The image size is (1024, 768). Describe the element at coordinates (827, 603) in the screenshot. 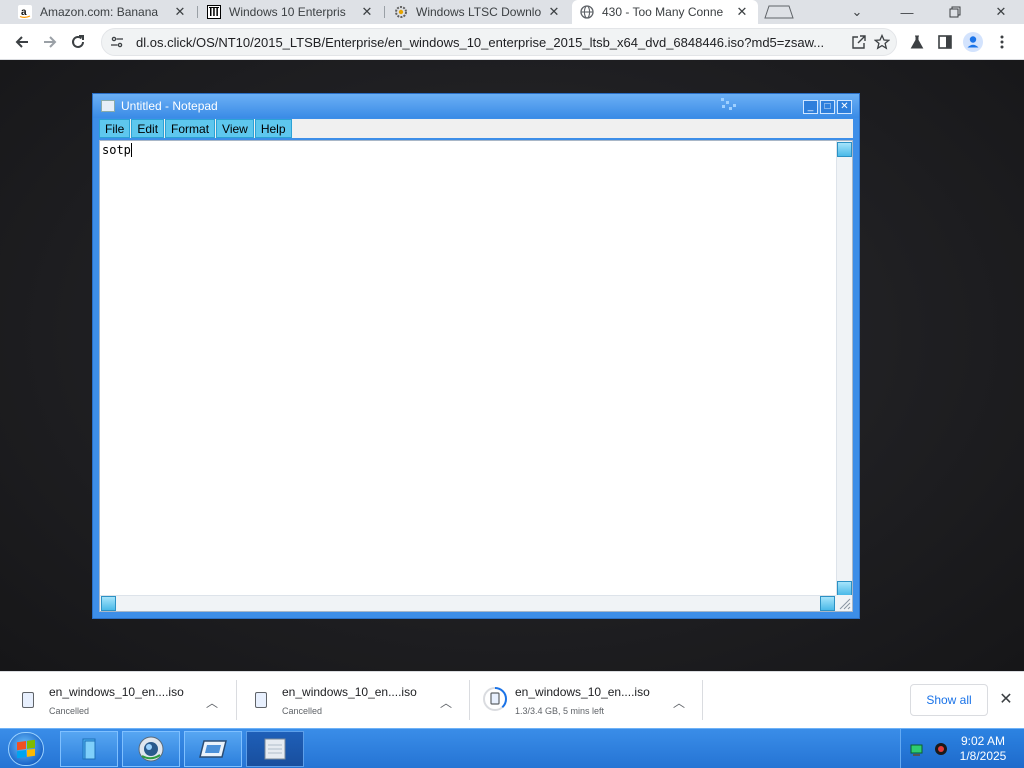

I see `scroll-right-button` at that location.